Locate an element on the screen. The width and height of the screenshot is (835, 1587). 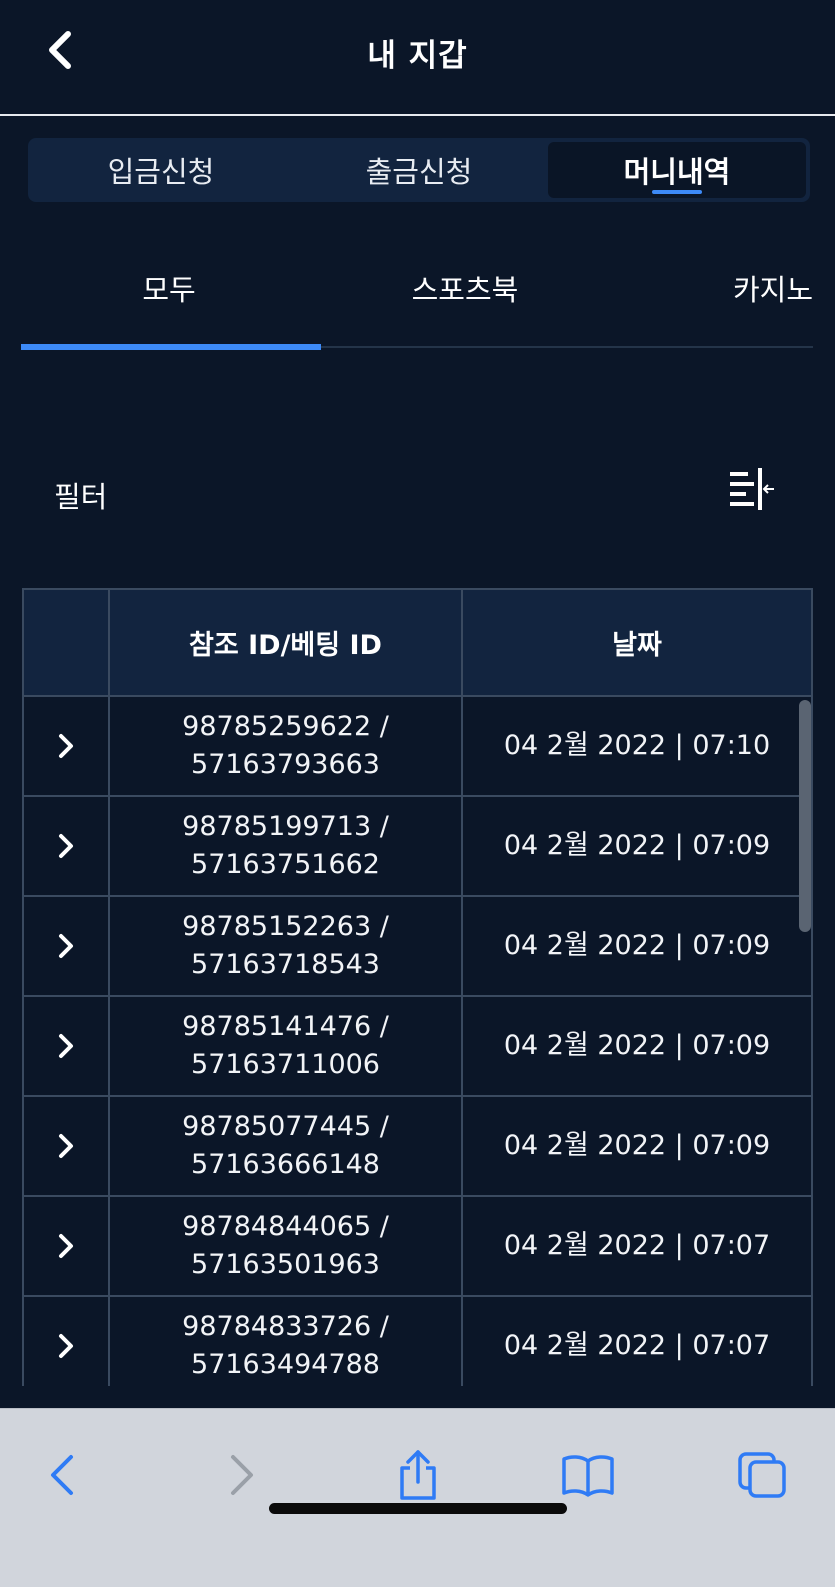
wallet-segment-control: 입금신청 출금신청 머니내역 is located at coordinates (419, 170).